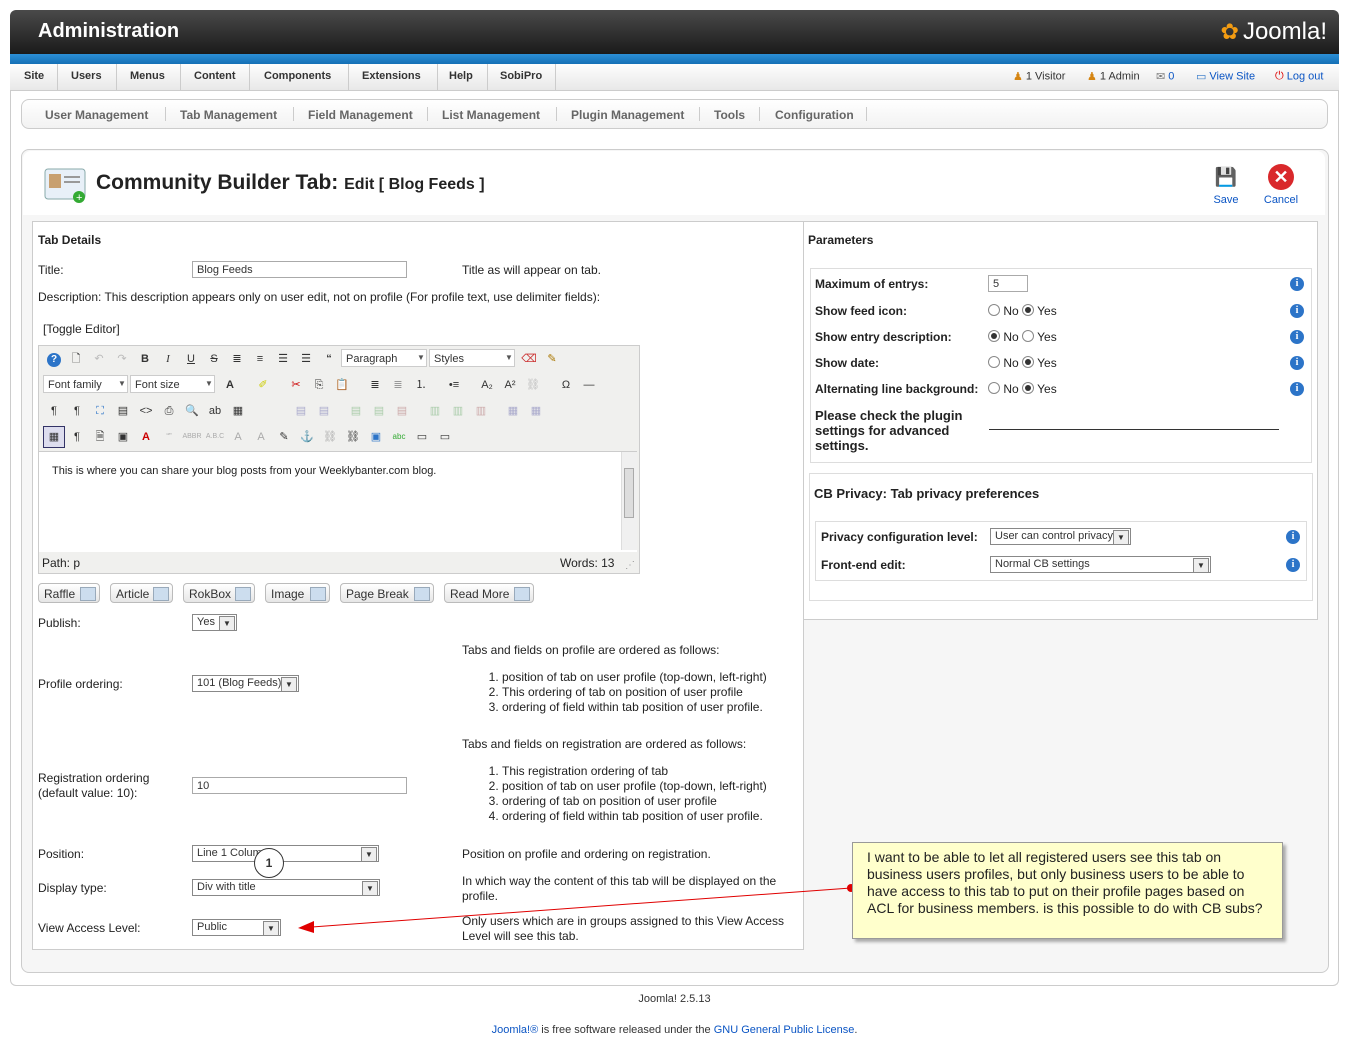 Image resolution: width=1349 pixels, height=1060 pixels. What do you see at coordinates (674, 999) in the screenshot?
I see `footer-version: Joomla! 2.5.13` at bounding box center [674, 999].